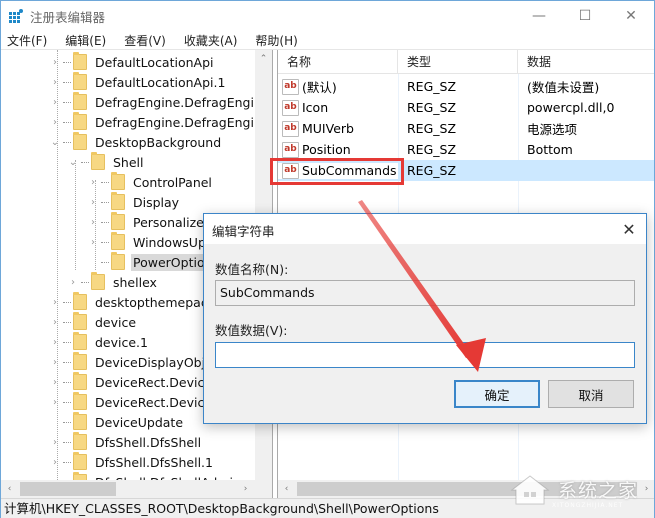  What do you see at coordinates (425, 229) in the screenshot?
I see `dialog-title-bar: 编辑字符串 ✕` at bounding box center [425, 229].